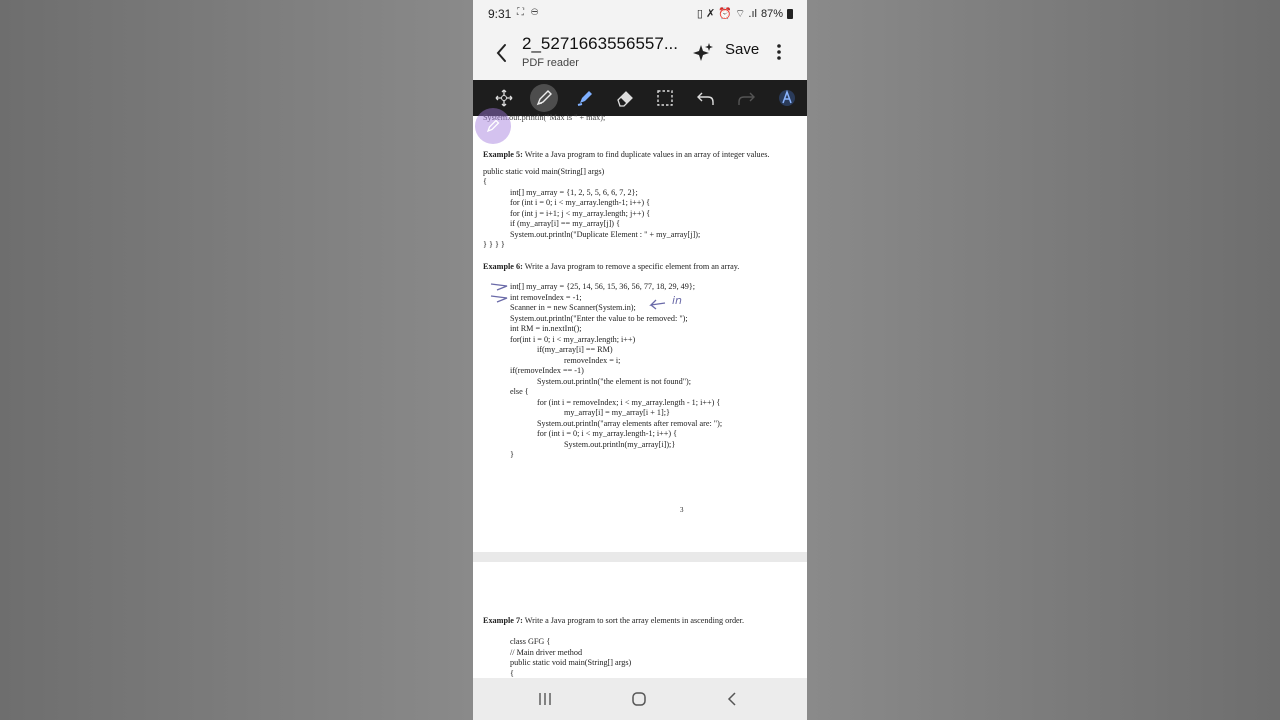 Image resolution: width=1280 pixels, height=720 pixels. What do you see at coordinates (485, 181) in the screenshot?
I see `code-line: {` at bounding box center [485, 181].